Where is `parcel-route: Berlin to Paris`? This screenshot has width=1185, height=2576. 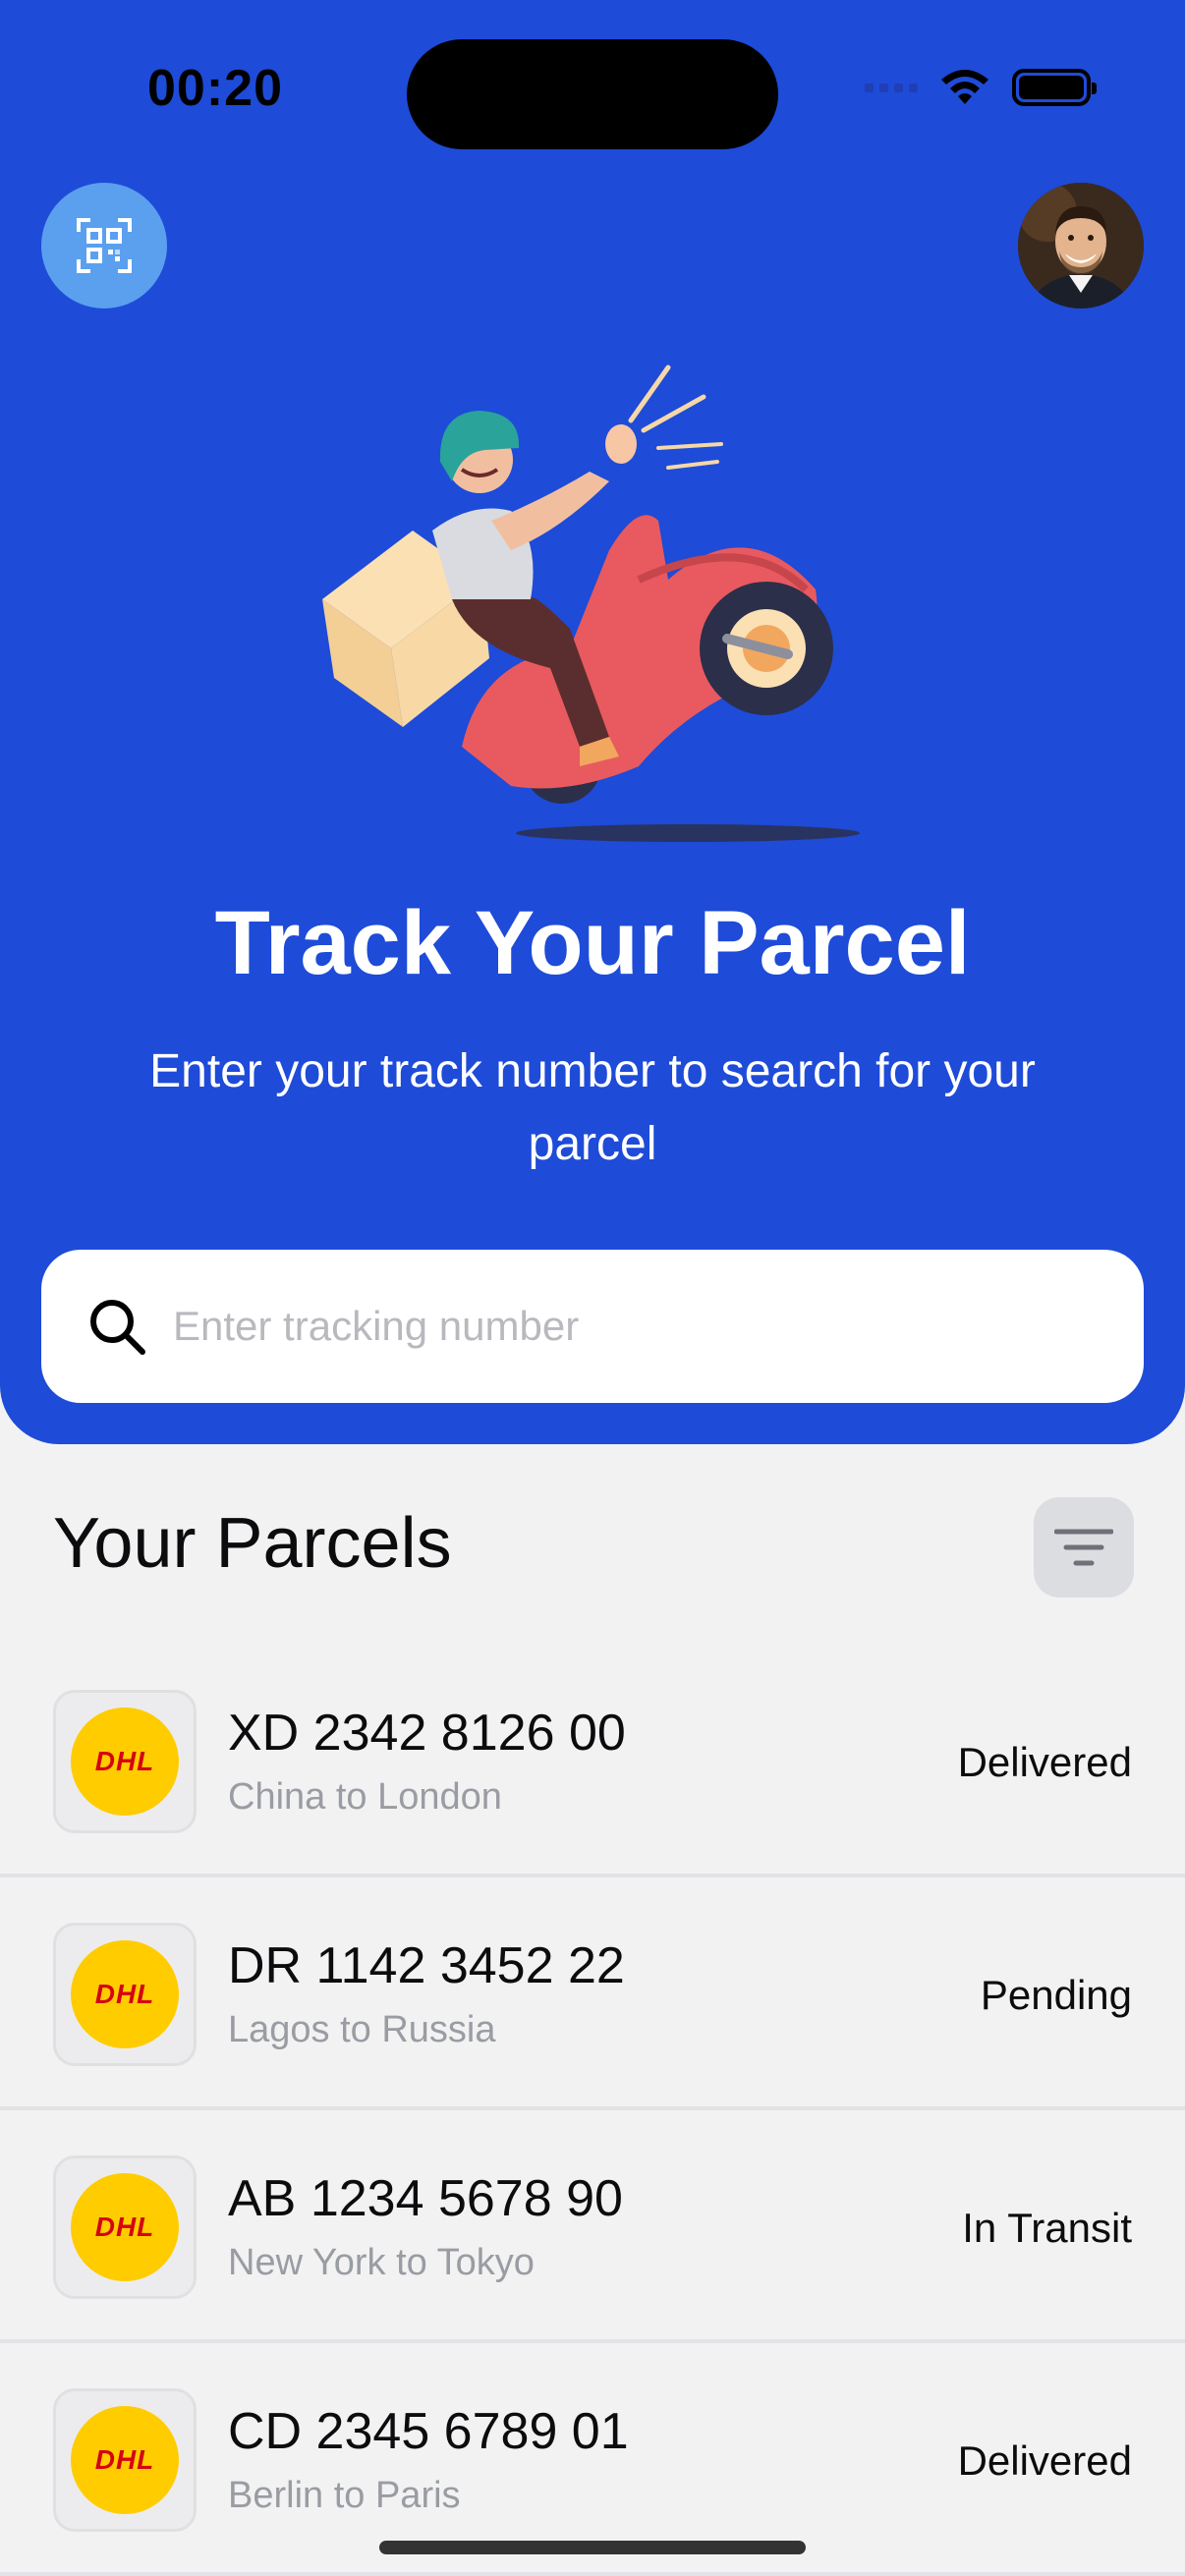
parcel-route: Berlin to Paris is located at coordinates (345, 2495).